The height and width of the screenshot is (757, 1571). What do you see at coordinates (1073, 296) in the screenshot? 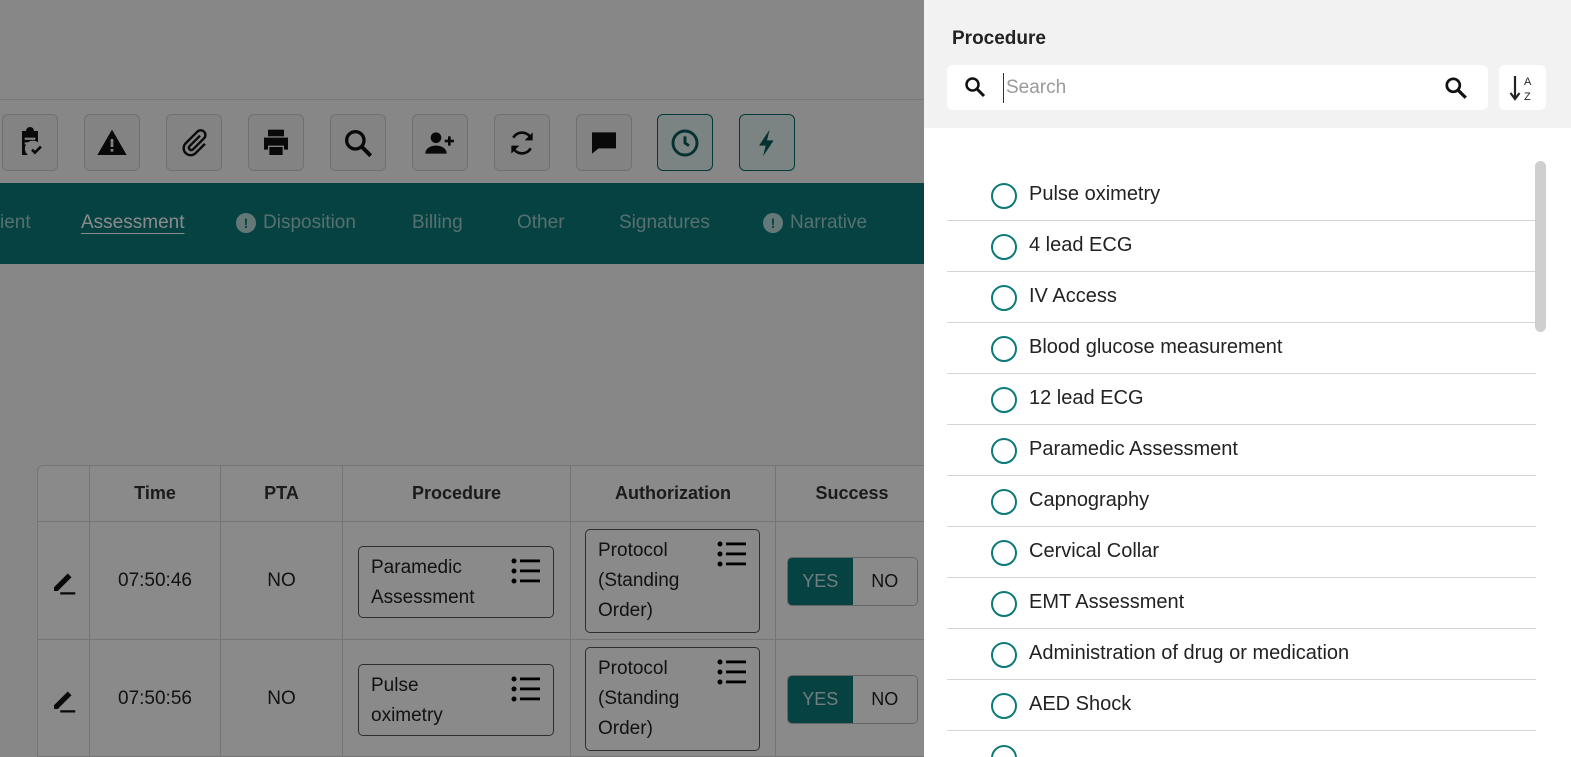
I see `item-label: IV Access` at bounding box center [1073, 296].